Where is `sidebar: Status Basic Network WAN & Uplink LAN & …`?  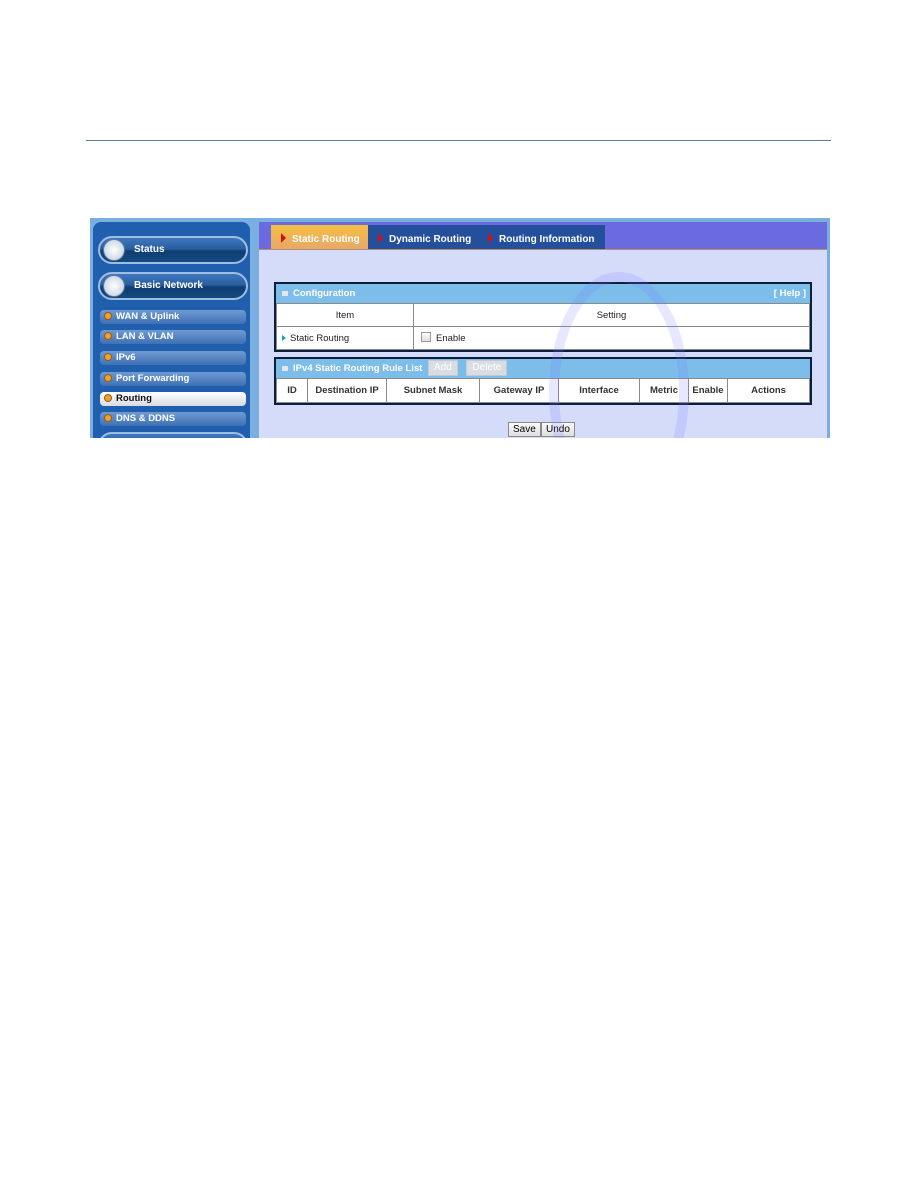 sidebar: Status Basic Network WAN & Uplink LAN & … is located at coordinates (171, 330).